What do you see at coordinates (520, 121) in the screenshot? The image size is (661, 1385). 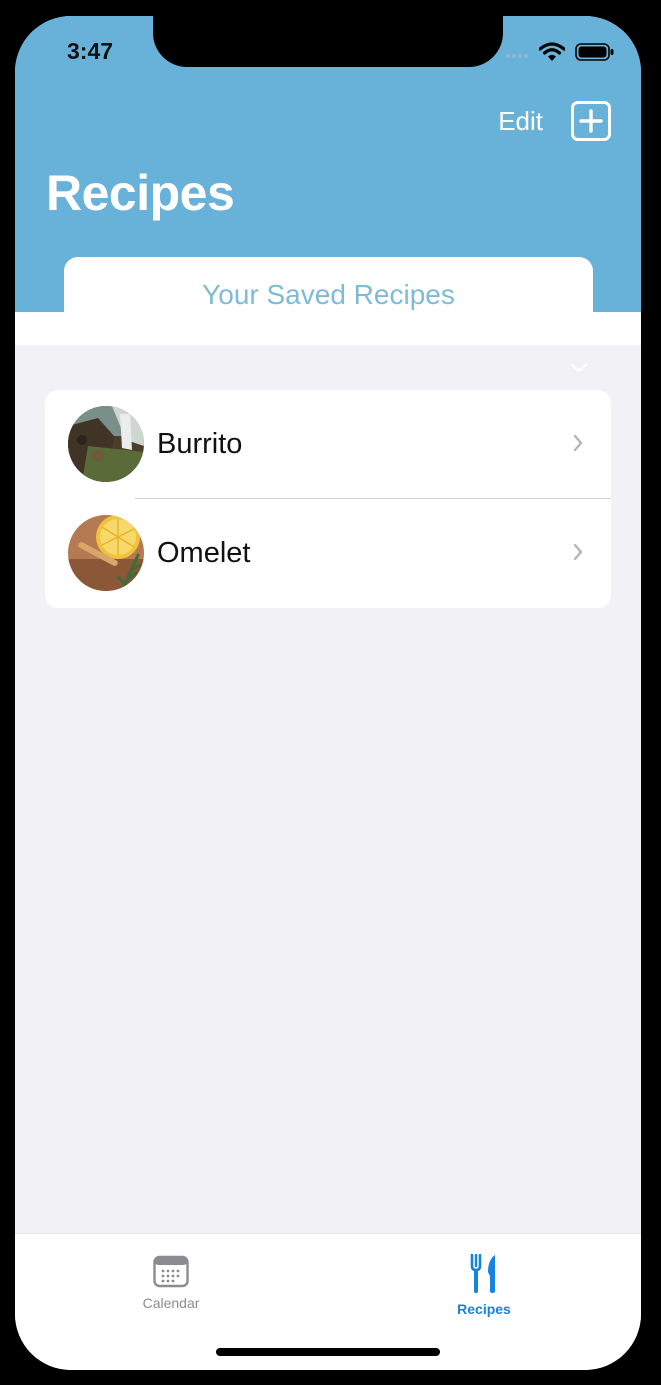 I see `edit-button: Edit` at bounding box center [520, 121].